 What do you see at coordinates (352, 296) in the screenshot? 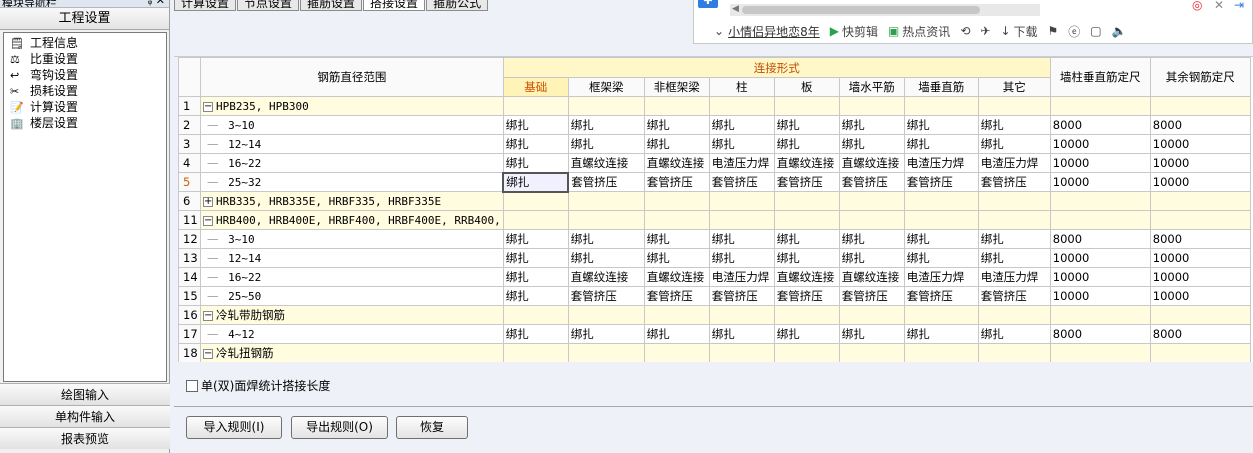
I see `range-cell: — 25~50` at bounding box center [352, 296].